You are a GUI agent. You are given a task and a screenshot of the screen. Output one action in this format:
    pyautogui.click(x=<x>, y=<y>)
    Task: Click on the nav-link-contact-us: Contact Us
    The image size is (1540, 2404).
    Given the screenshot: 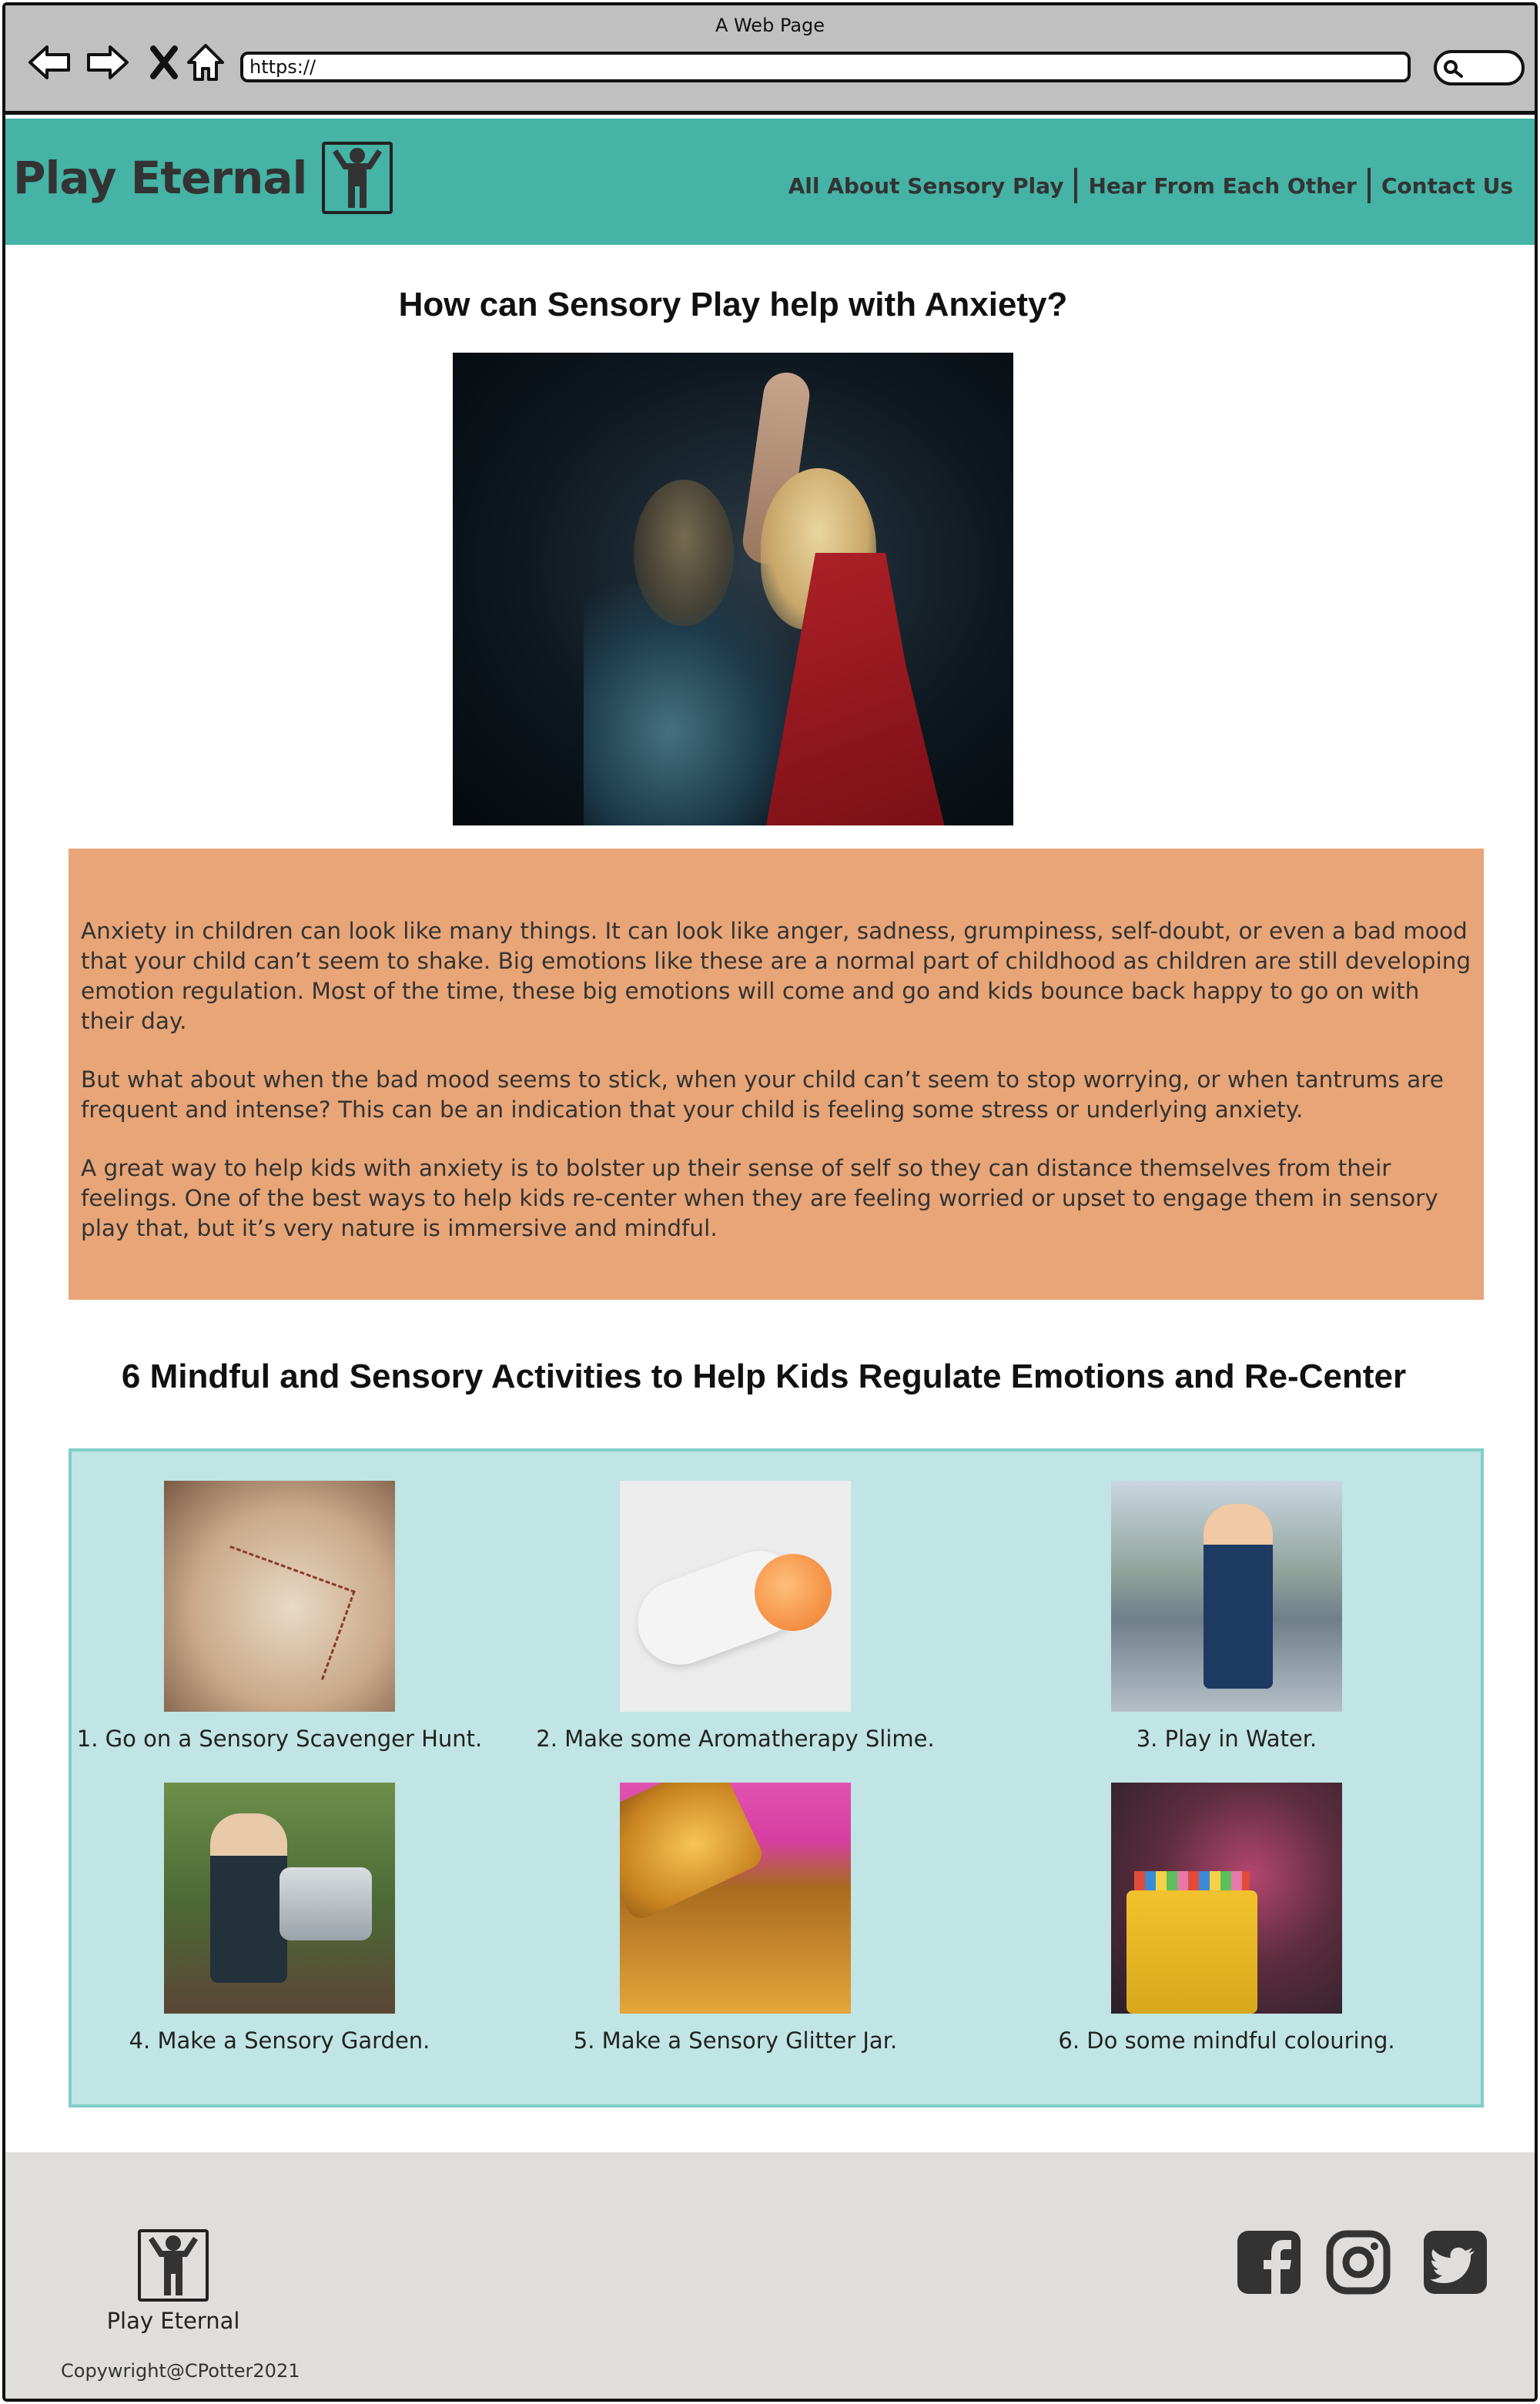 What is the action you would take?
    pyautogui.click(x=1447, y=186)
    